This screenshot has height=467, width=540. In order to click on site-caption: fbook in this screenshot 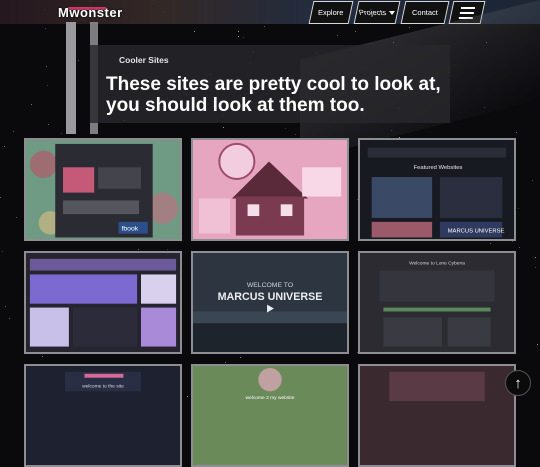, I will do `click(130, 229)`.